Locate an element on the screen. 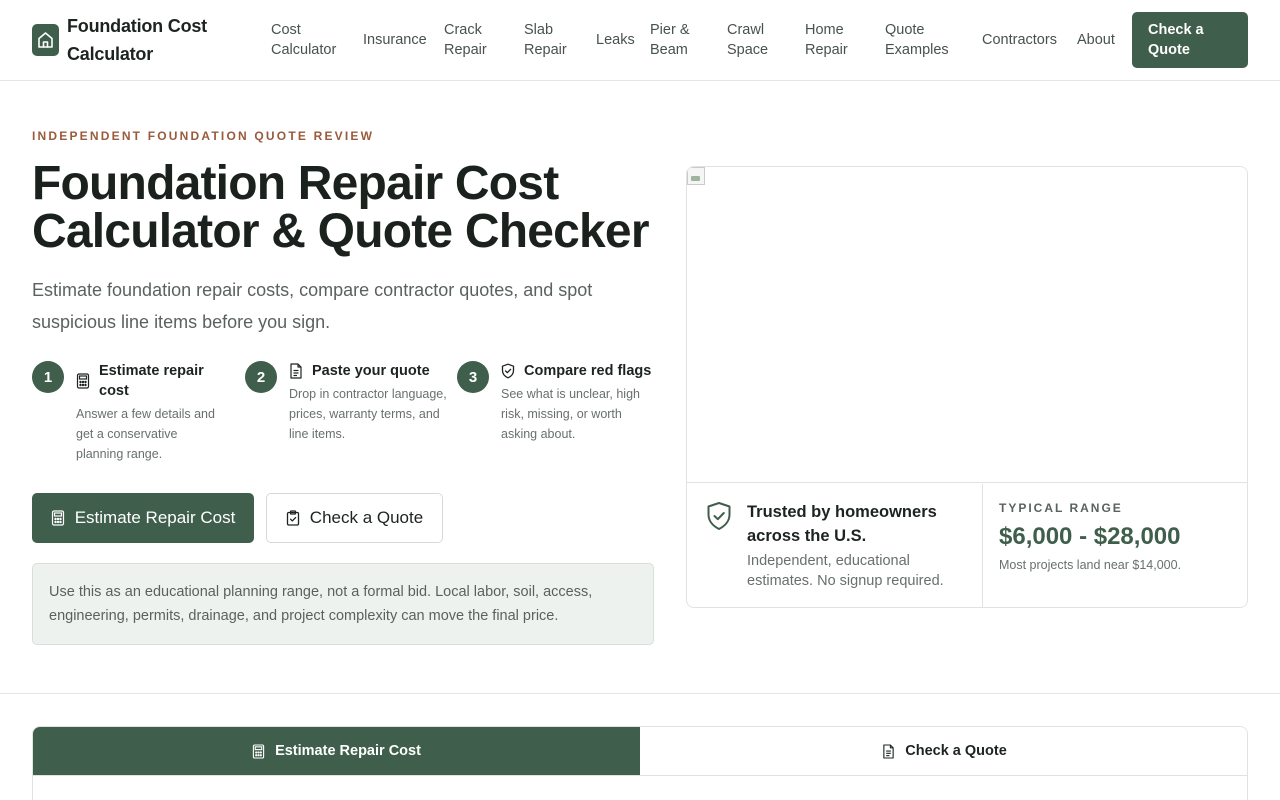  tab-label: Check a Quote is located at coordinates (956, 751).